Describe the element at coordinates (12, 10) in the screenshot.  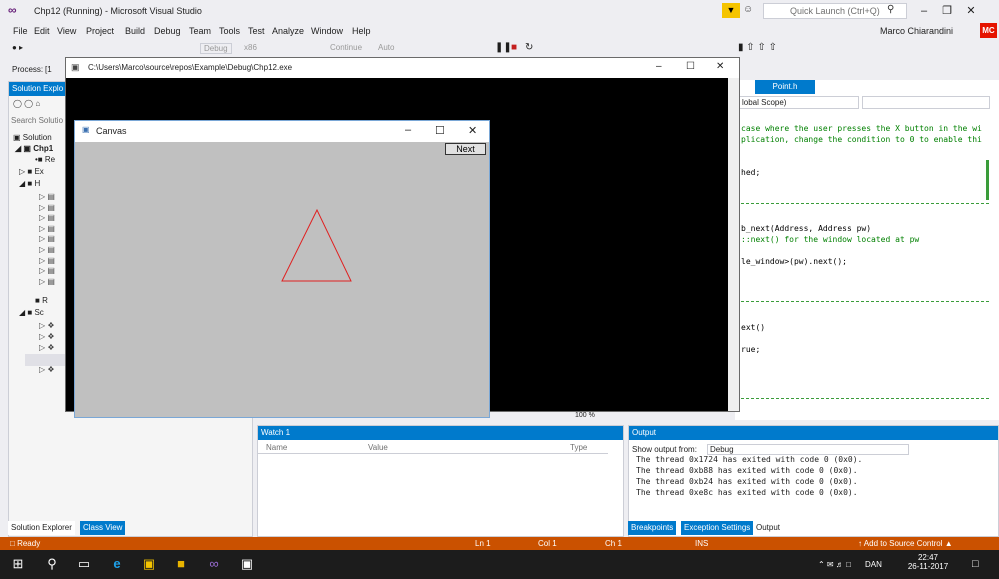
I see `visual-studio-logo-icon: ∞` at that location.